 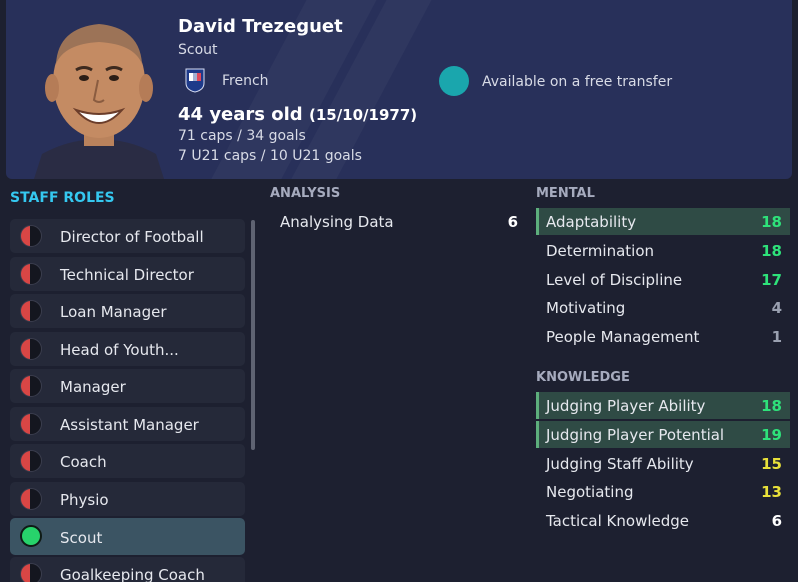 What do you see at coordinates (771, 435) in the screenshot?
I see `attribute-value: 19` at bounding box center [771, 435].